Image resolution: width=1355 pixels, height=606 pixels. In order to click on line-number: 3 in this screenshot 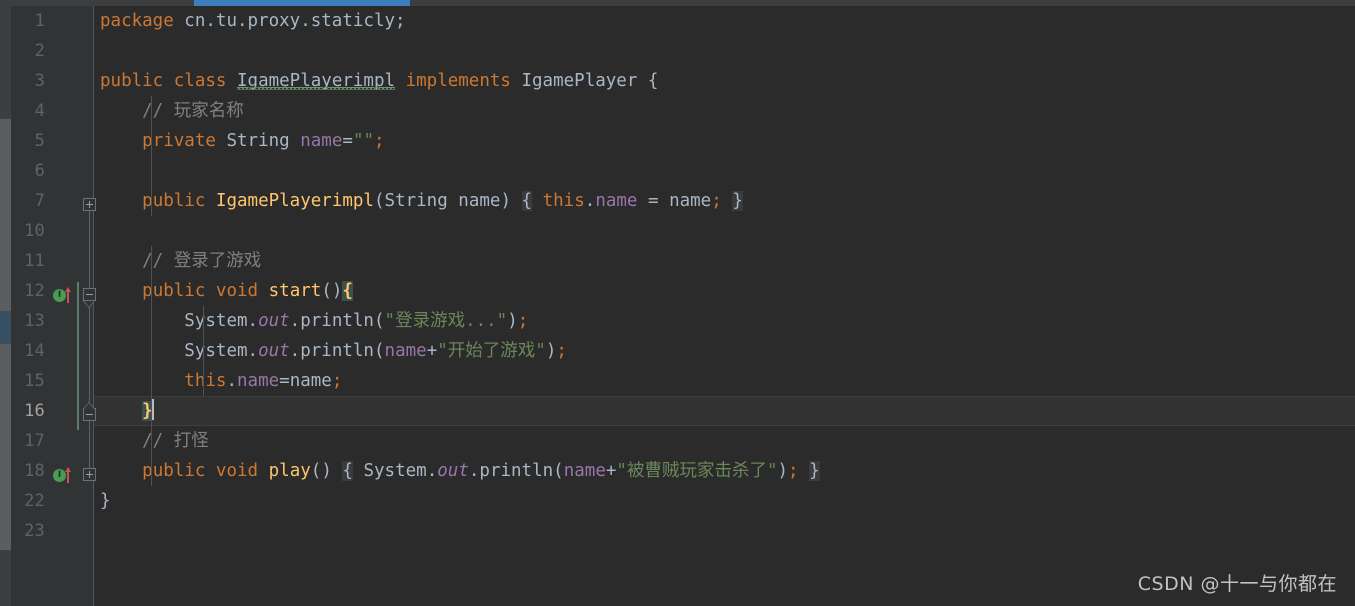, I will do `click(39, 81)`.